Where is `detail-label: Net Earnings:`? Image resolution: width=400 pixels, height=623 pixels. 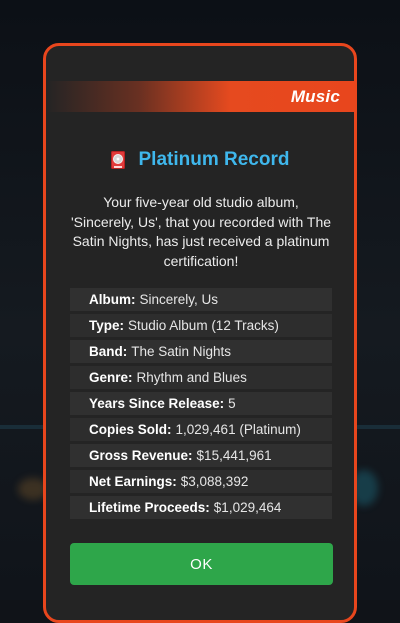
detail-label: Net Earnings: is located at coordinates (133, 481).